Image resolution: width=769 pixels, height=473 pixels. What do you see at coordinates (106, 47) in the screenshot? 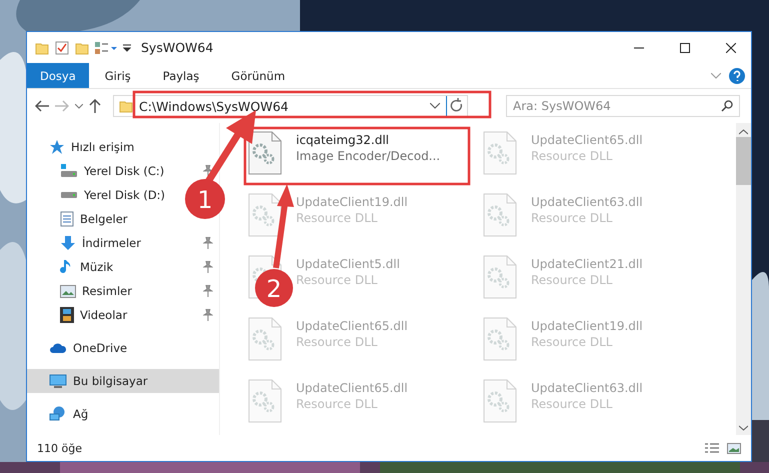
I see `properties-icon` at bounding box center [106, 47].